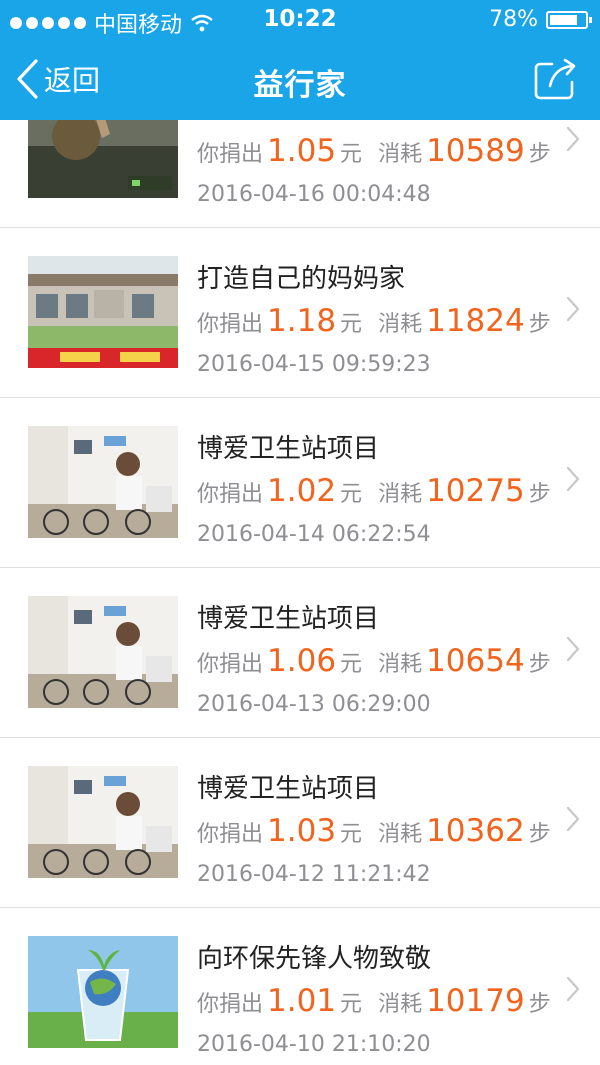 This screenshot has height=1065, width=600. Describe the element at coordinates (300, 85) in the screenshot. I see `page-title: 益行家` at that location.